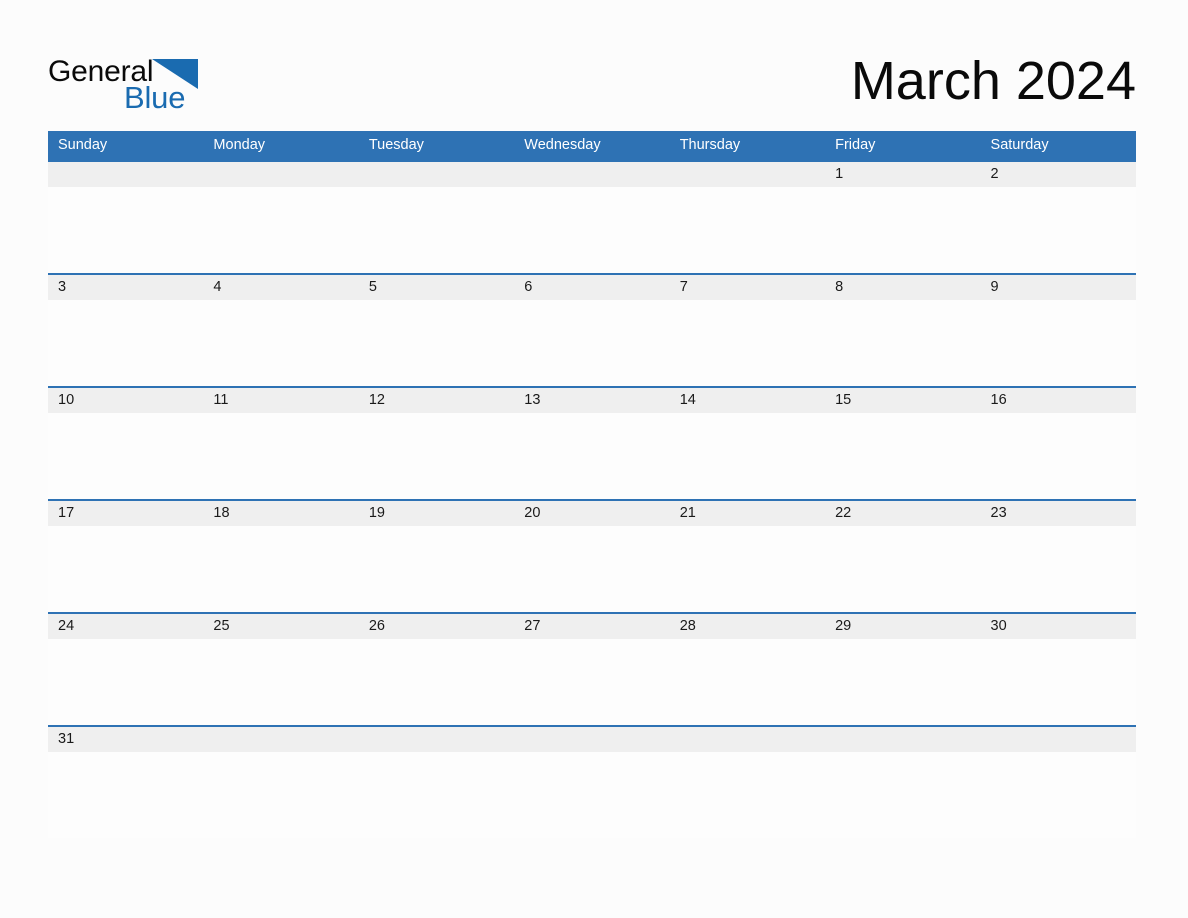  Describe the element at coordinates (902, 513) in the screenshot. I see `calendar-day-cell: 22` at that location.